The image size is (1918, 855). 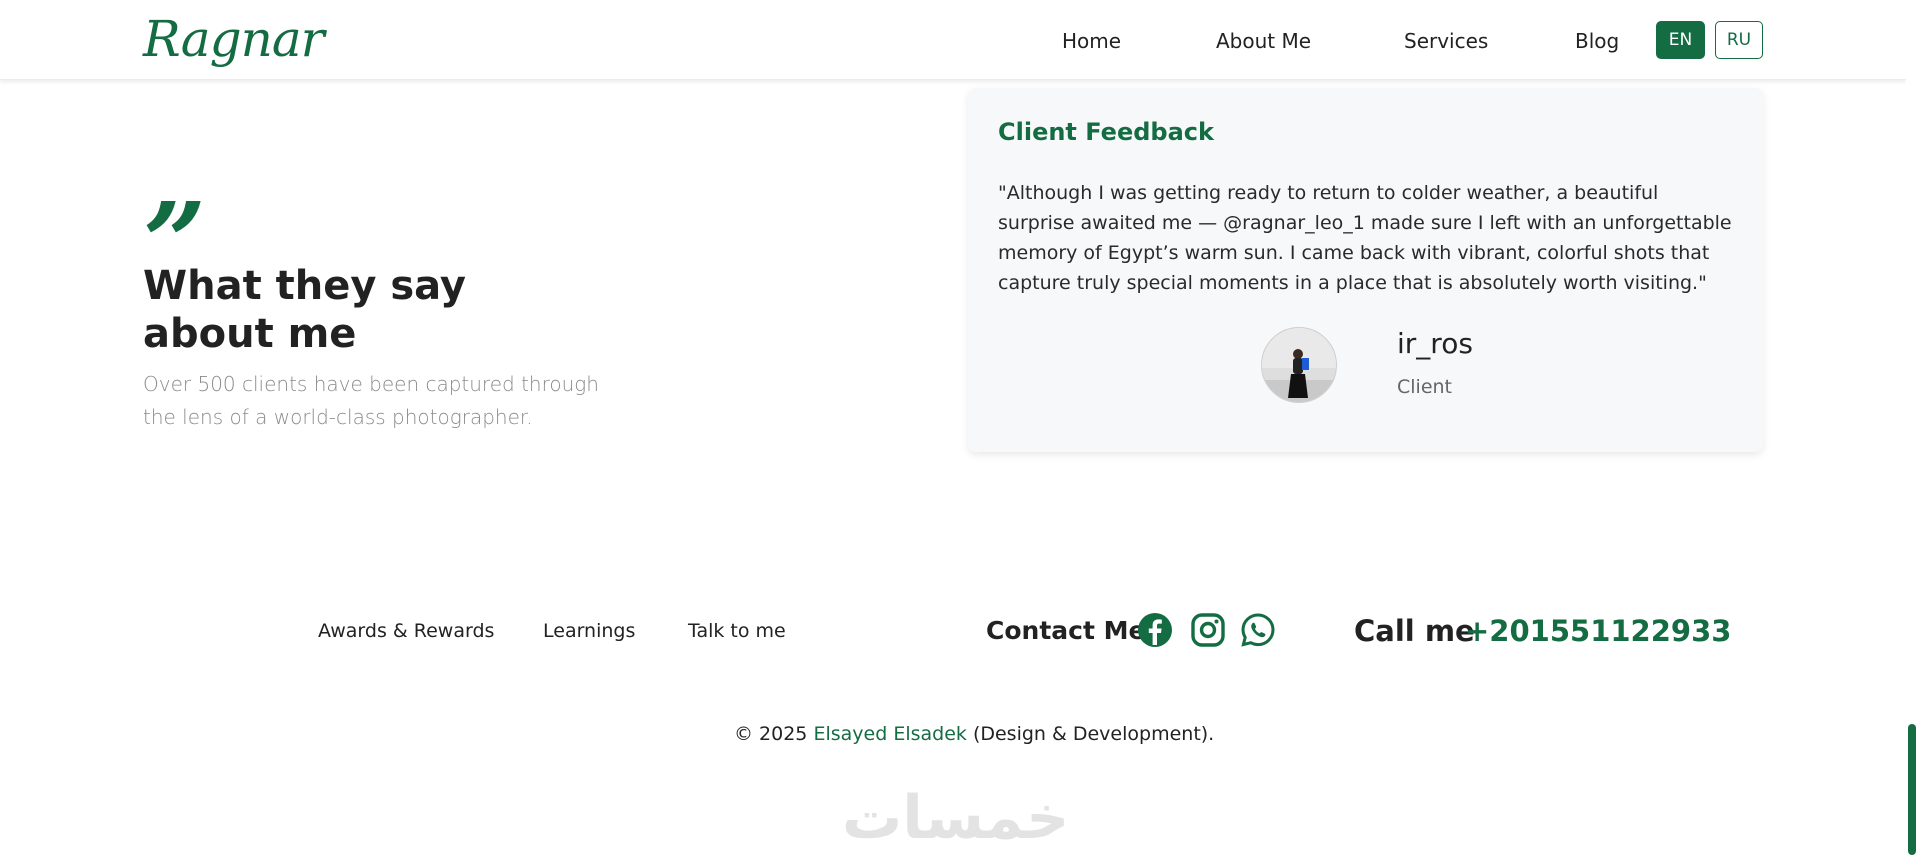 I want to click on footer-link-awards: Awards & Rewards, so click(x=406, y=631).